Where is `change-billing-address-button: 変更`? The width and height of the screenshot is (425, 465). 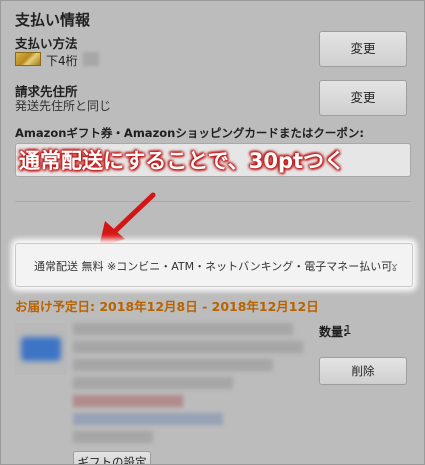 change-billing-address-button: 変更 is located at coordinates (363, 98).